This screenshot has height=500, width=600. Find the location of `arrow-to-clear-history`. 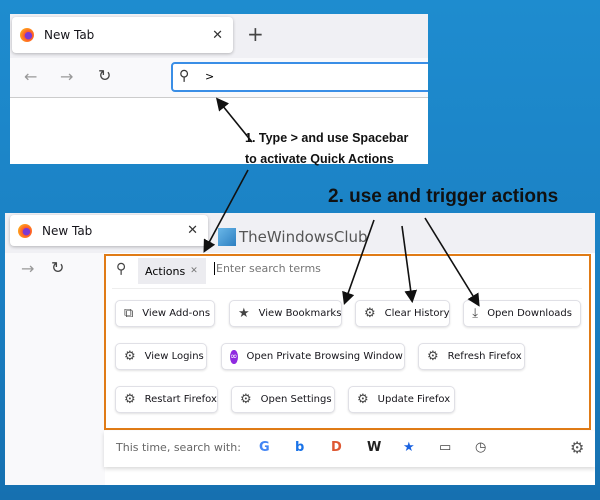

arrow-to-clear-history is located at coordinates (409, 264).